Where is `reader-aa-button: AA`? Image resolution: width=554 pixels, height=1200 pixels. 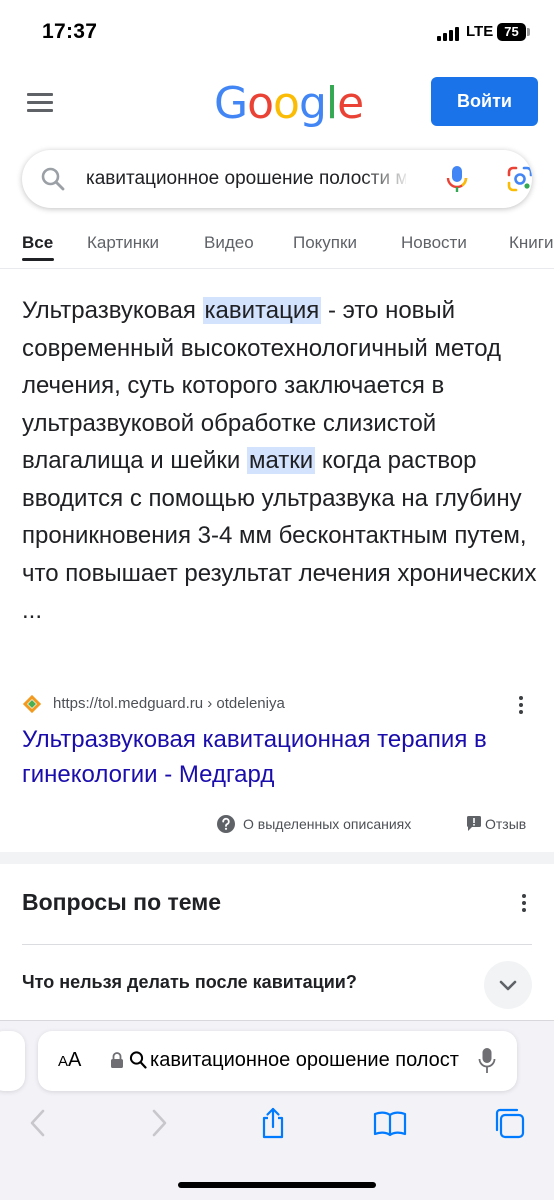 reader-aa-button: AA is located at coordinates (69, 1060).